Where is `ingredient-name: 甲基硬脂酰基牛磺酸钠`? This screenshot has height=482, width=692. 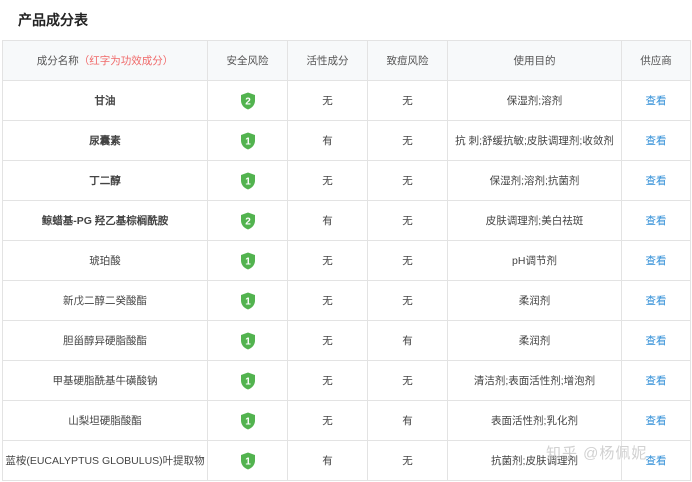
ingredient-name: 甲基硬脂酰基牛磺酸钠 is located at coordinates (105, 380).